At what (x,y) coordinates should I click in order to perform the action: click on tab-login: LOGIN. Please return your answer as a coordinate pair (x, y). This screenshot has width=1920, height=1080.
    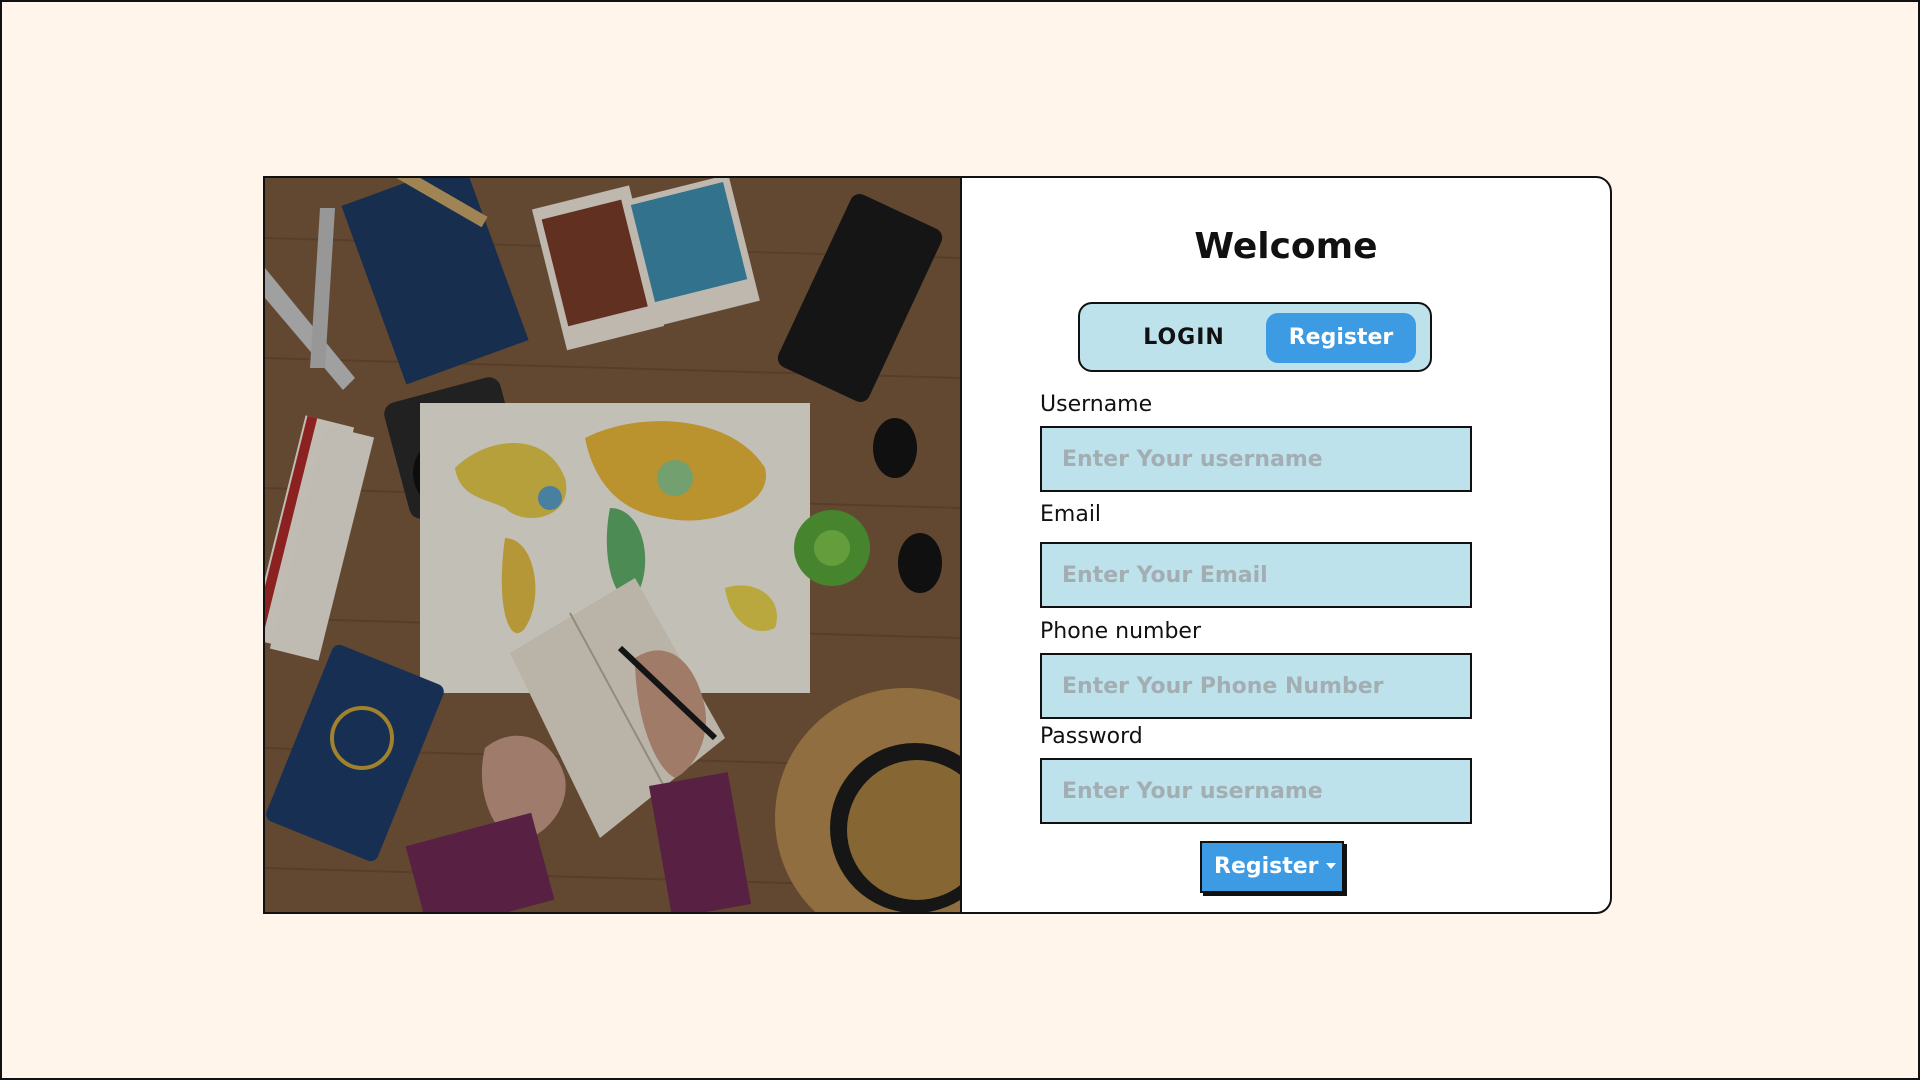
    Looking at the image, I should click on (1184, 338).